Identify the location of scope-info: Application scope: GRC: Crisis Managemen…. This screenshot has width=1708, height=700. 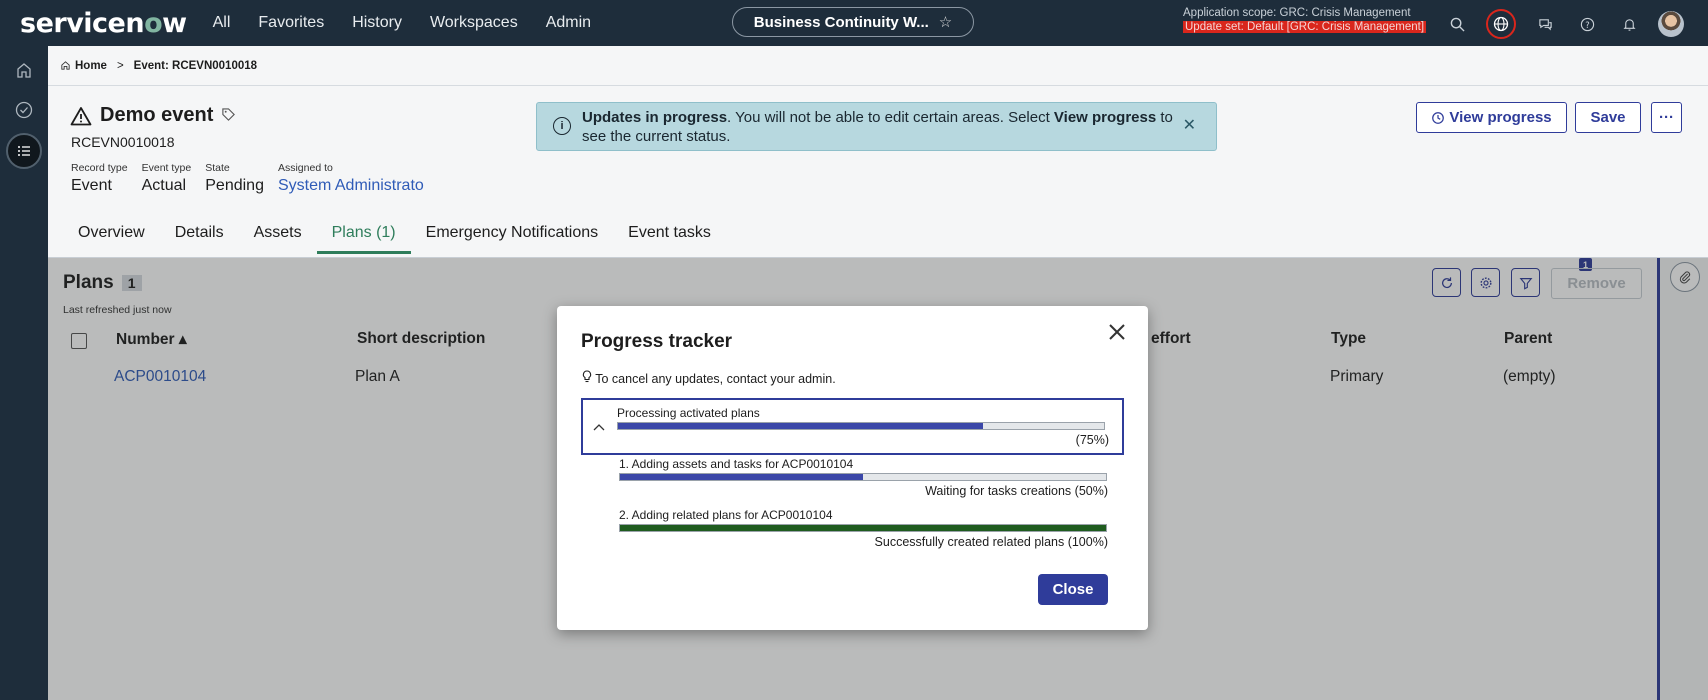
(1305, 20).